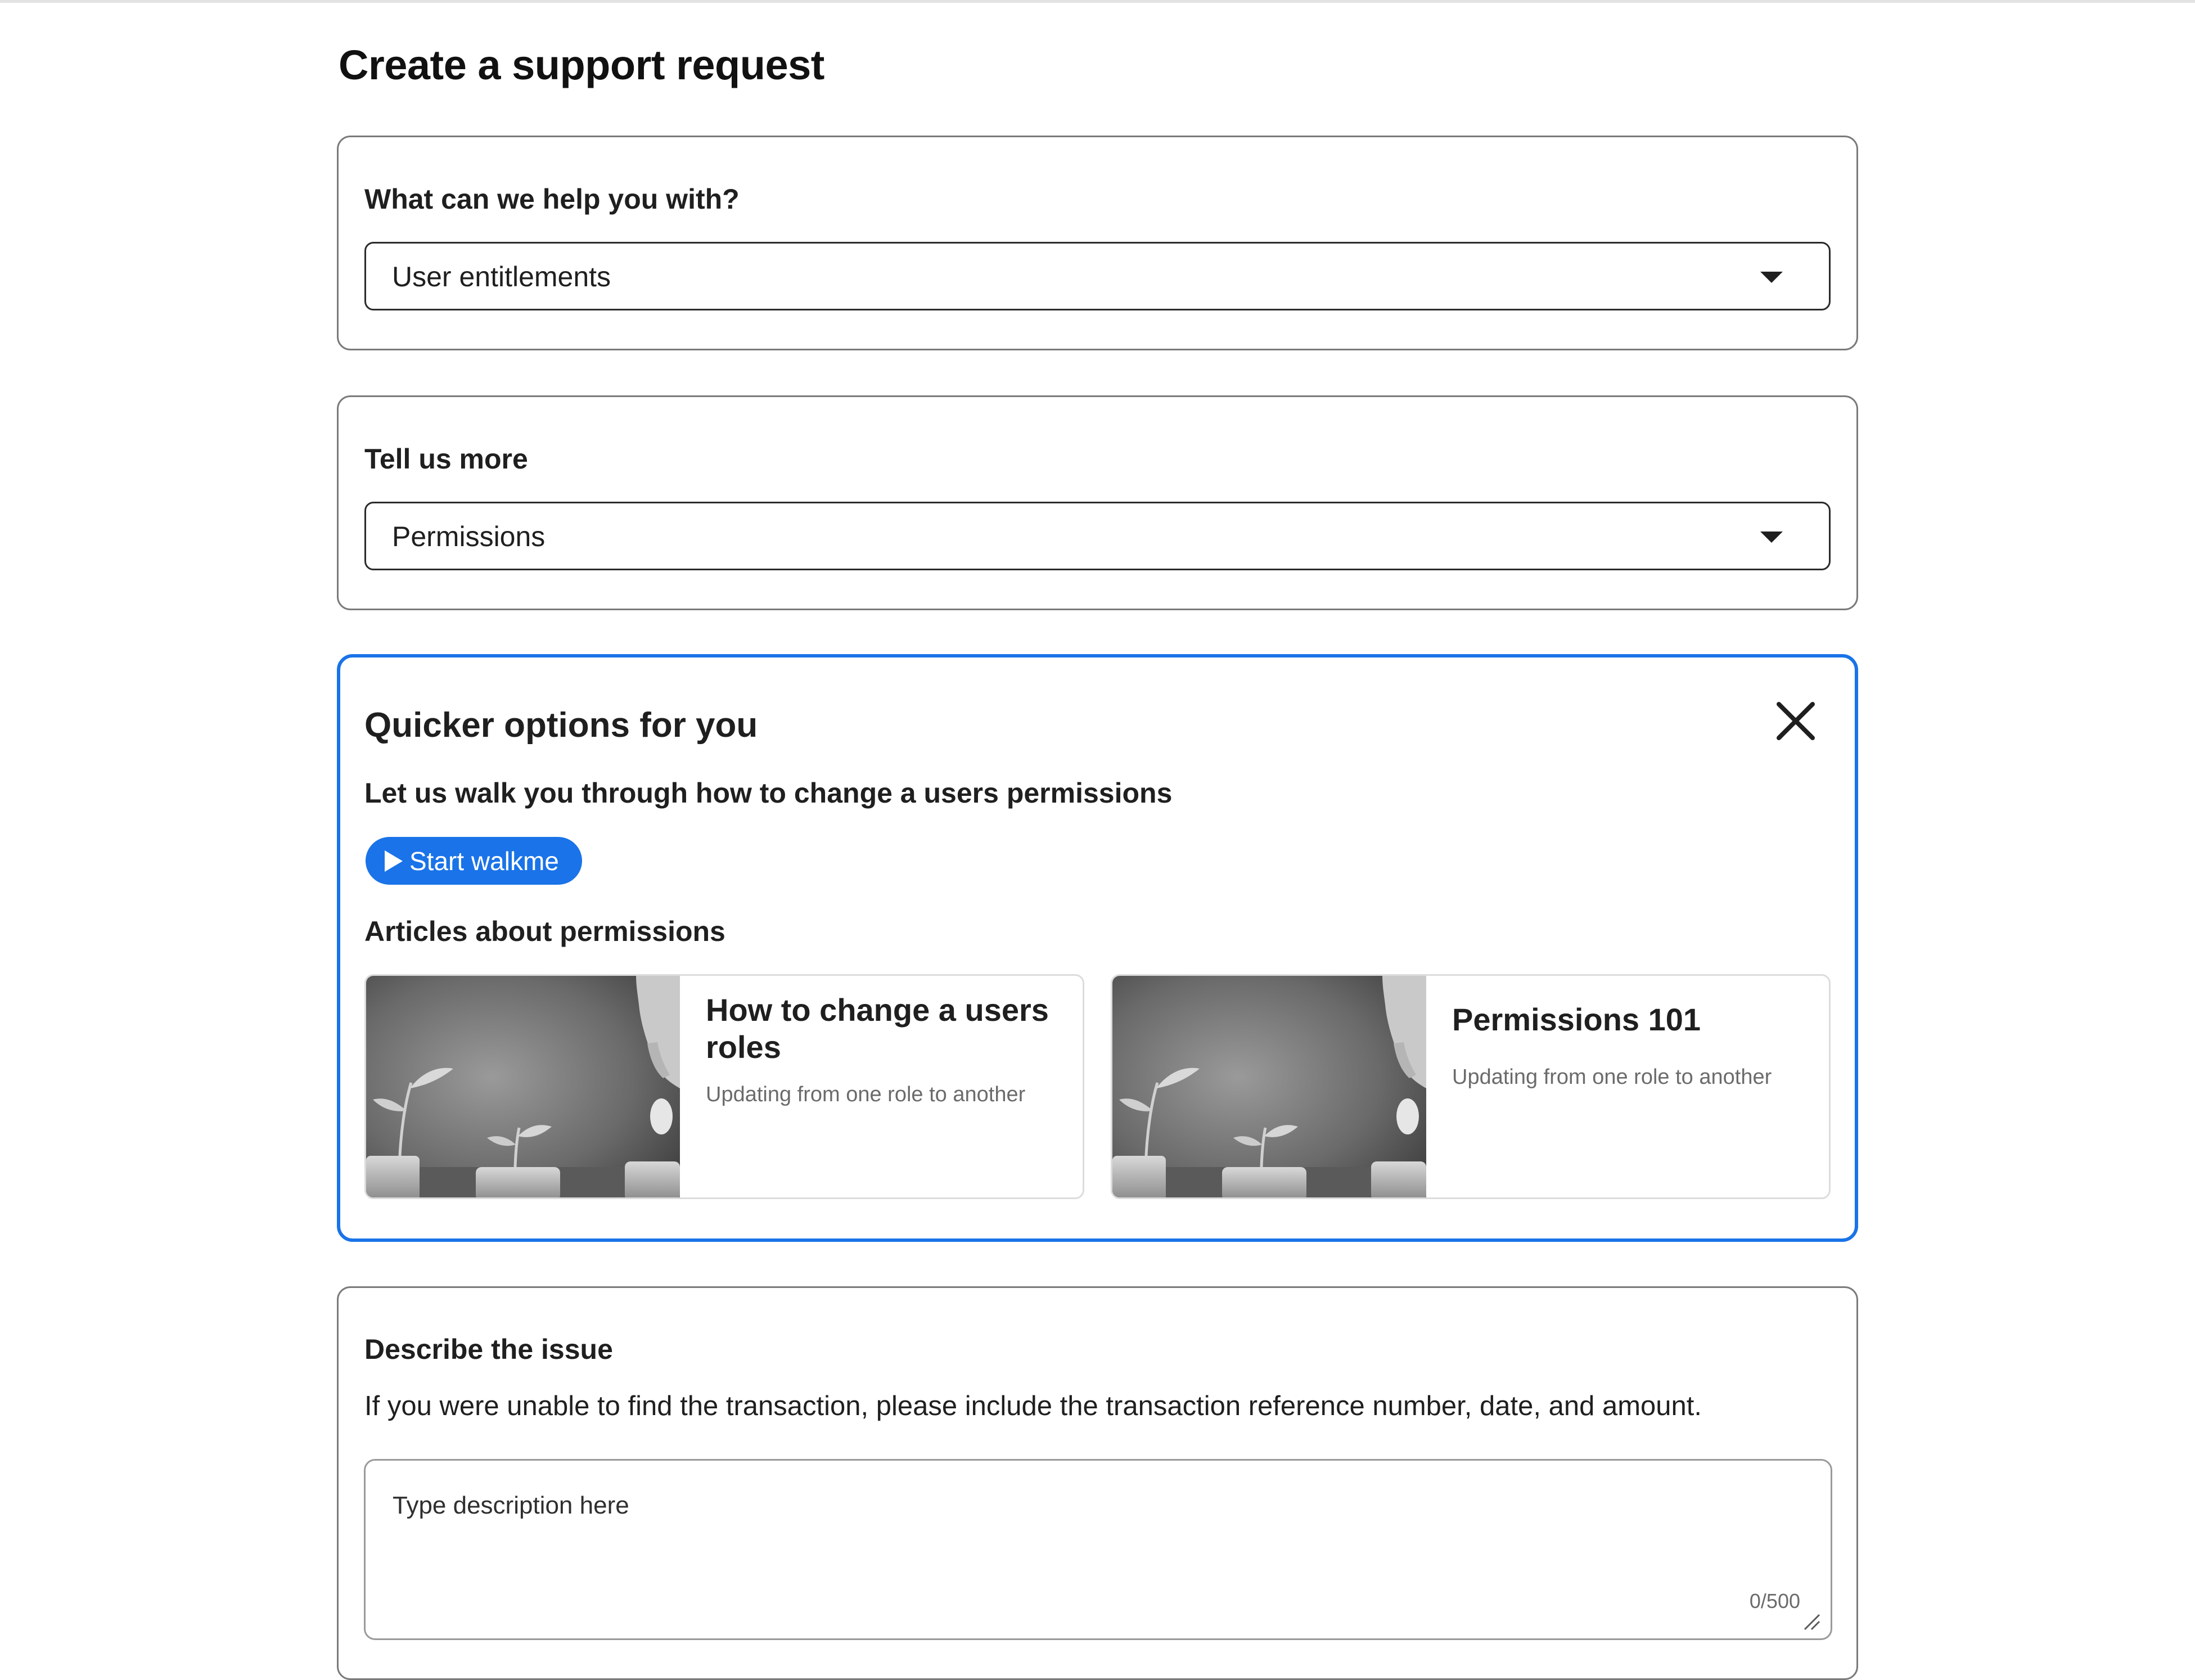 Image resolution: width=2195 pixels, height=1680 pixels. What do you see at coordinates (877, 1028) in the screenshot?
I see `article-title: How to change a users roles` at bounding box center [877, 1028].